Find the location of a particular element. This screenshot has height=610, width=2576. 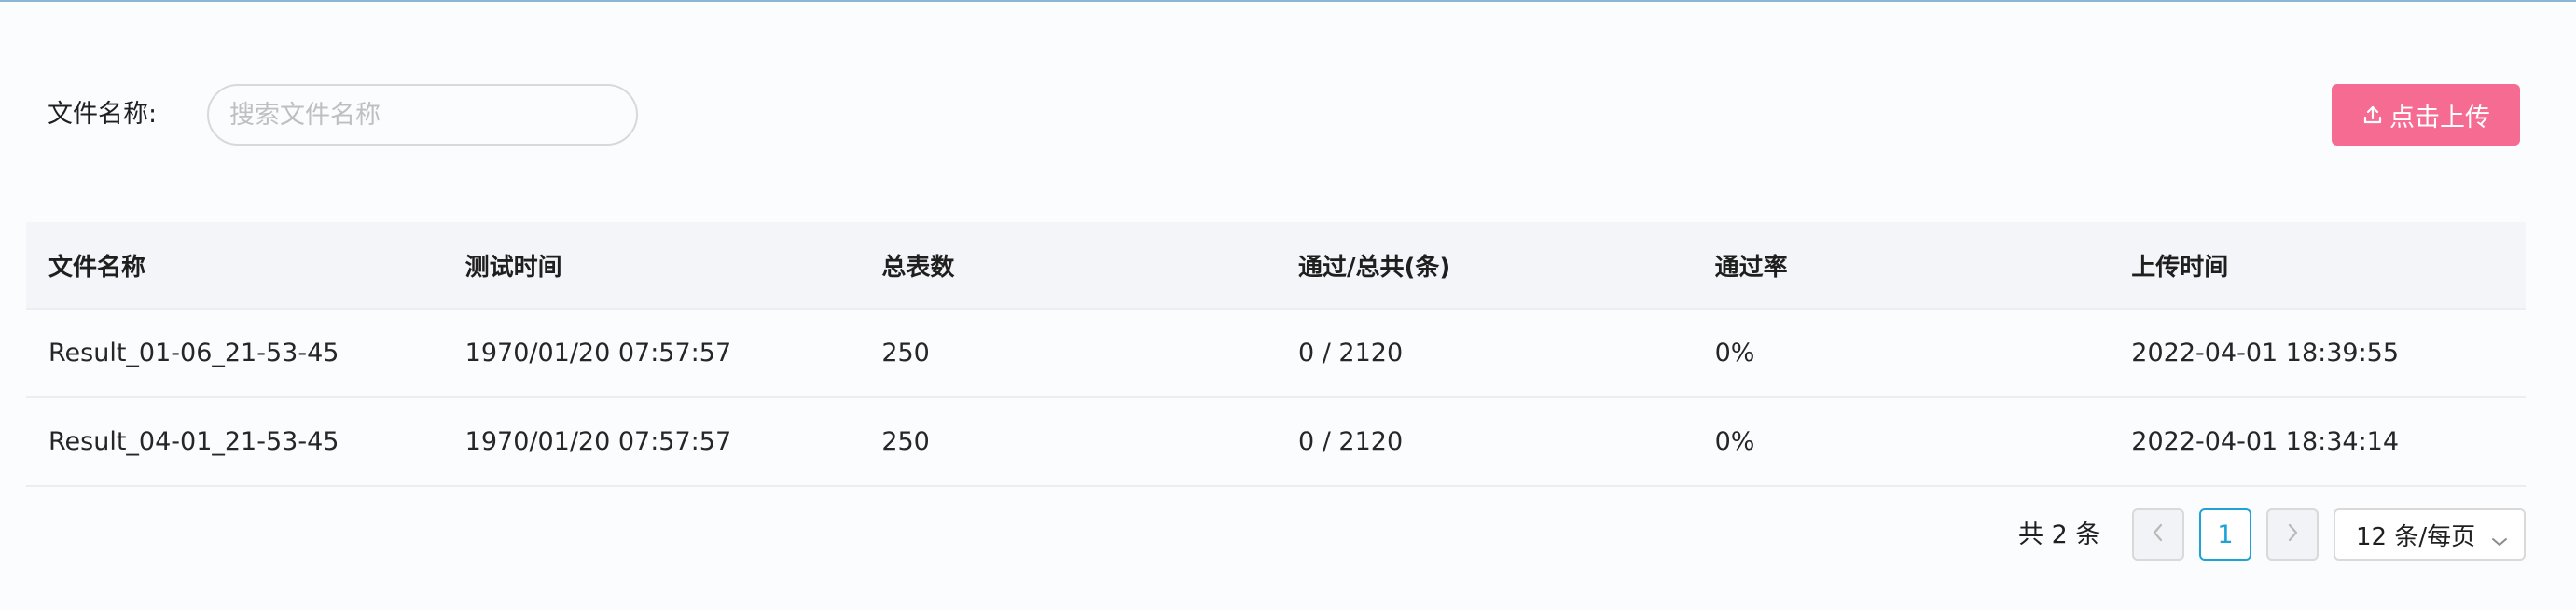

filename-filter-label: 文件名称: is located at coordinates (103, 114).